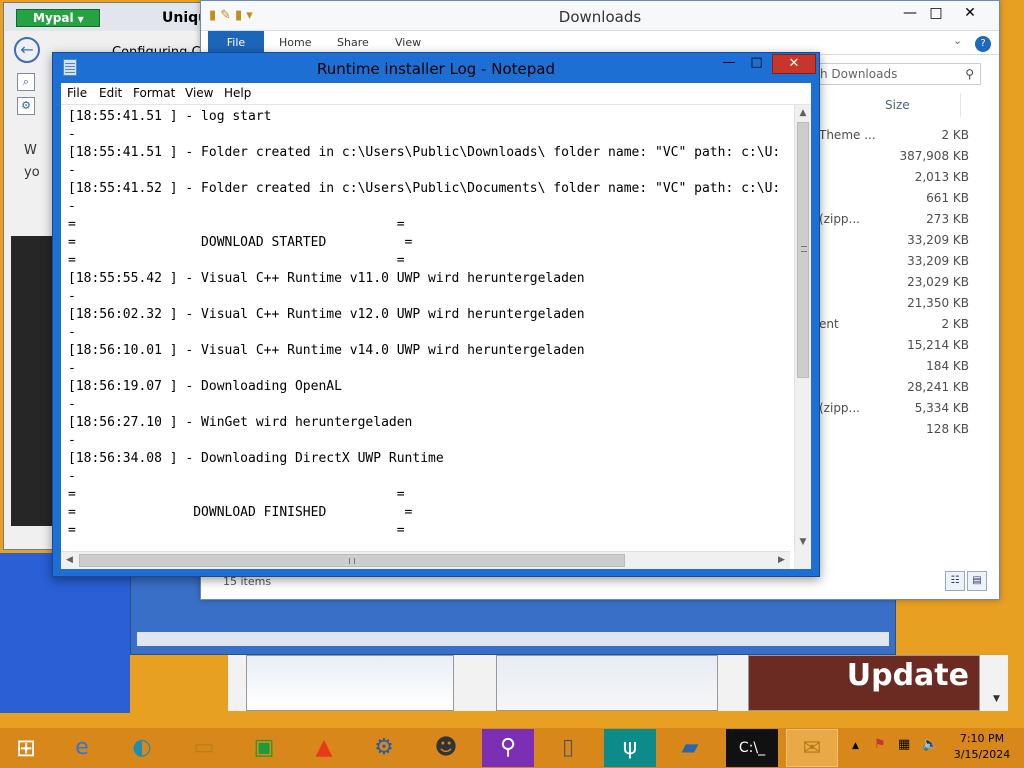 Image resolution: width=1024 pixels, height=768 pixels. I want to click on file-row: 28,241 KB, so click(893, 387).